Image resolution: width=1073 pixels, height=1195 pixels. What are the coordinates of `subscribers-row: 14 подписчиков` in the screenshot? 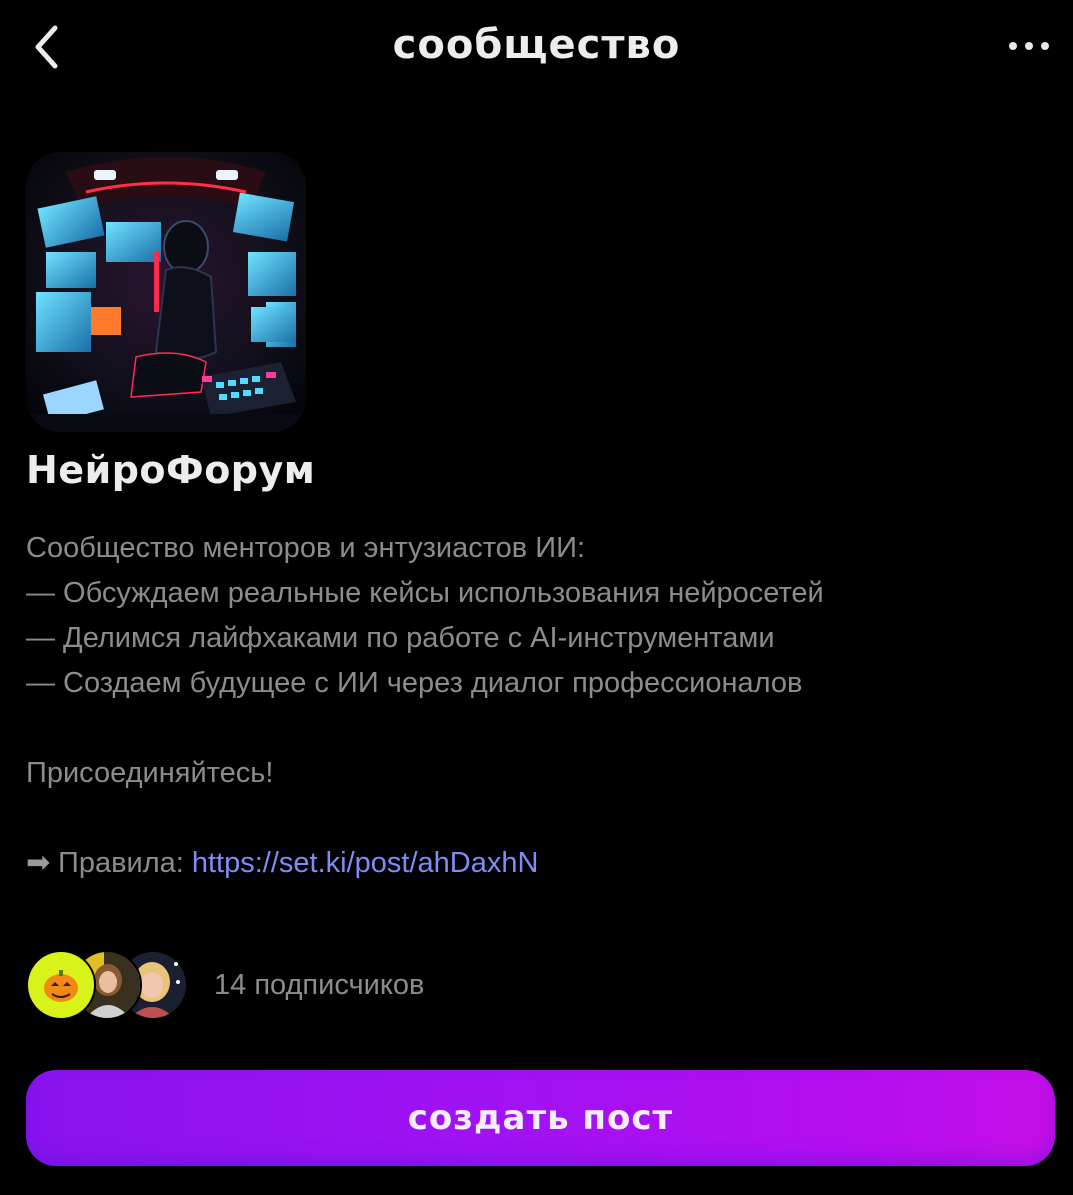 It's located at (225, 985).